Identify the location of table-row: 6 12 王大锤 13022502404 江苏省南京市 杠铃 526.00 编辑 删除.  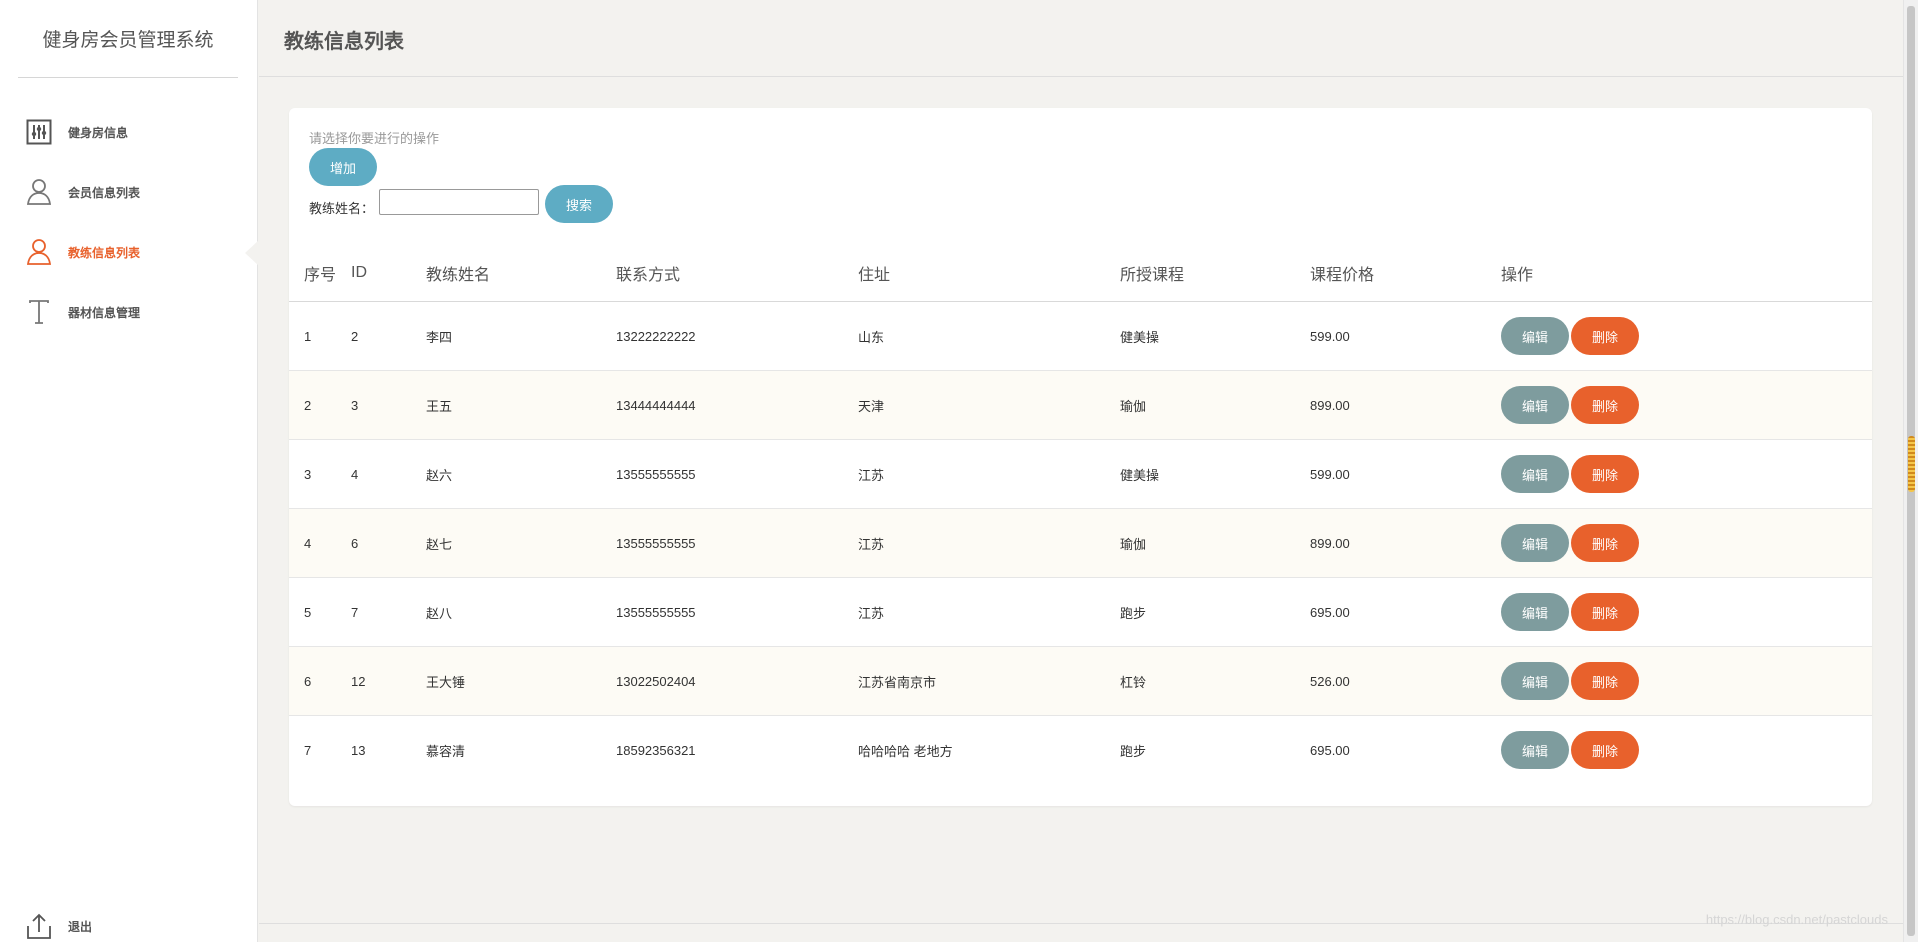
(1080, 681).